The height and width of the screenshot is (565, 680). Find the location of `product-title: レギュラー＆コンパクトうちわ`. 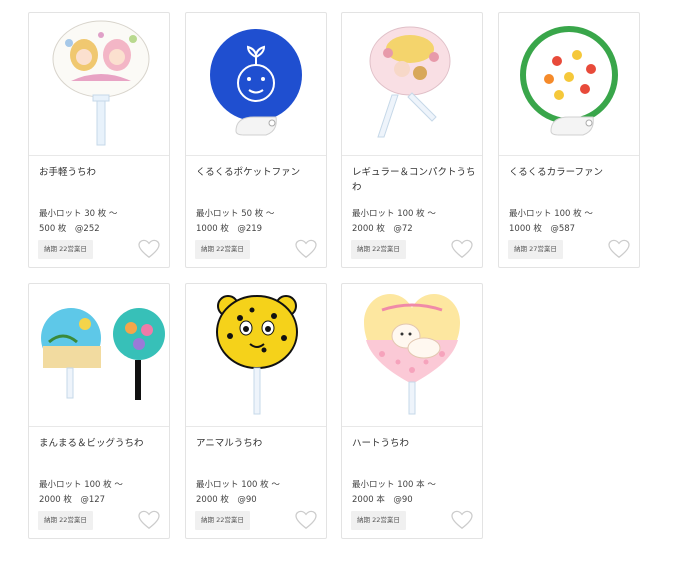

product-title: レギュラー＆コンパクトうちわ is located at coordinates (414, 180).